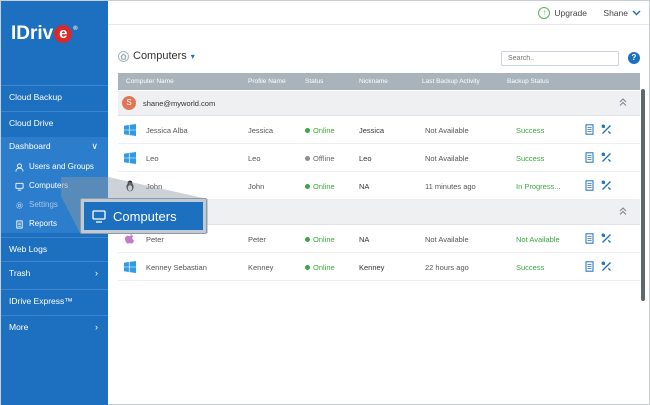 The height and width of the screenshot is (405, 650). Describe the element at coordinates (254, 158) in the screenshot. I see `profile-name: Leo` at that location.